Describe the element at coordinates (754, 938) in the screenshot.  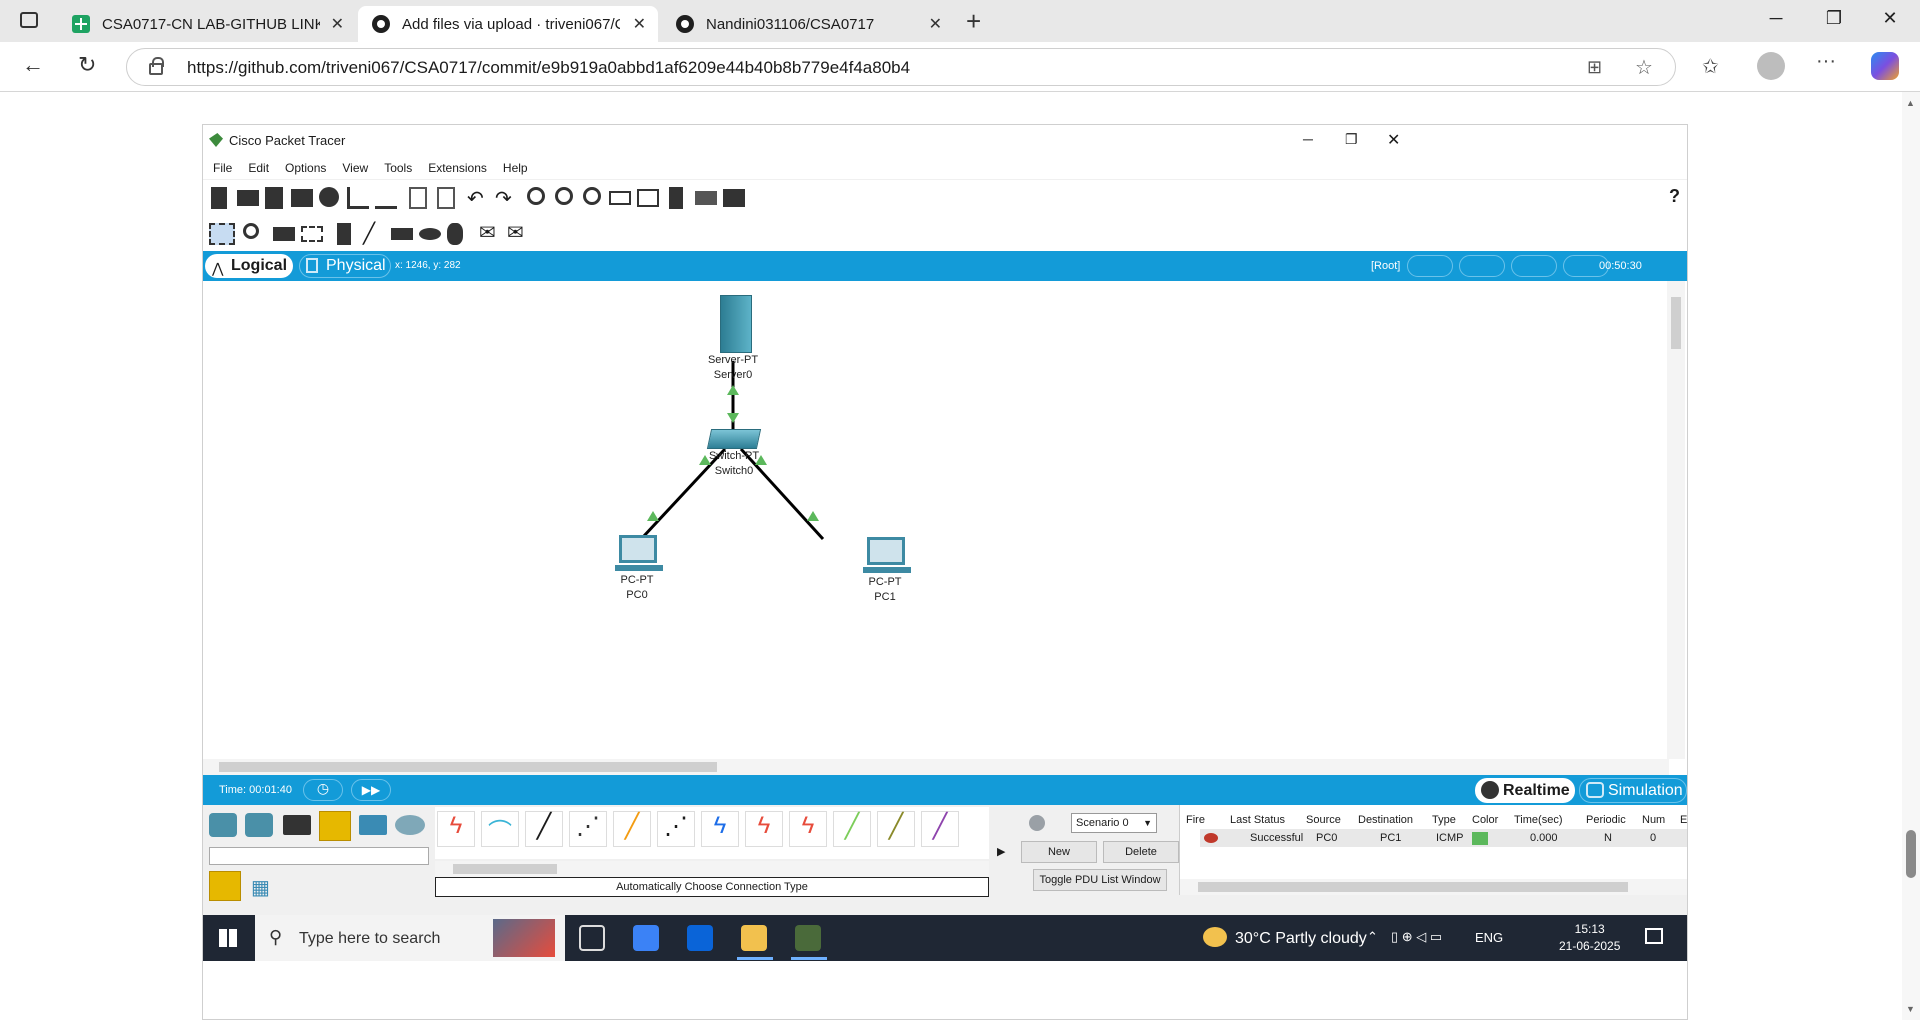
I see `file-explorer-icon` at that location.